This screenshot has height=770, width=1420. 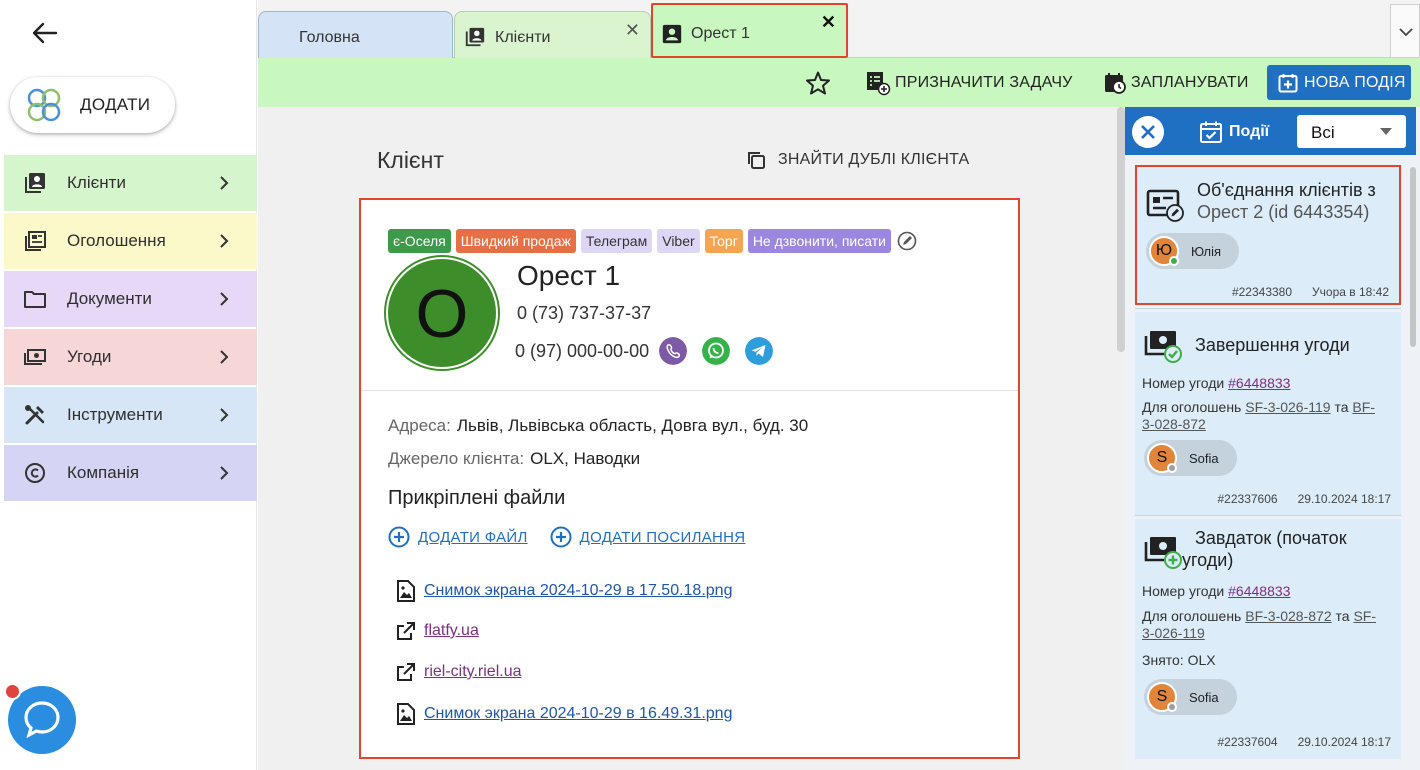 What do you see at coordinates (224, 299) in the screenshot?
I see `chevron-right-icon` at bounding box center [224, 299].